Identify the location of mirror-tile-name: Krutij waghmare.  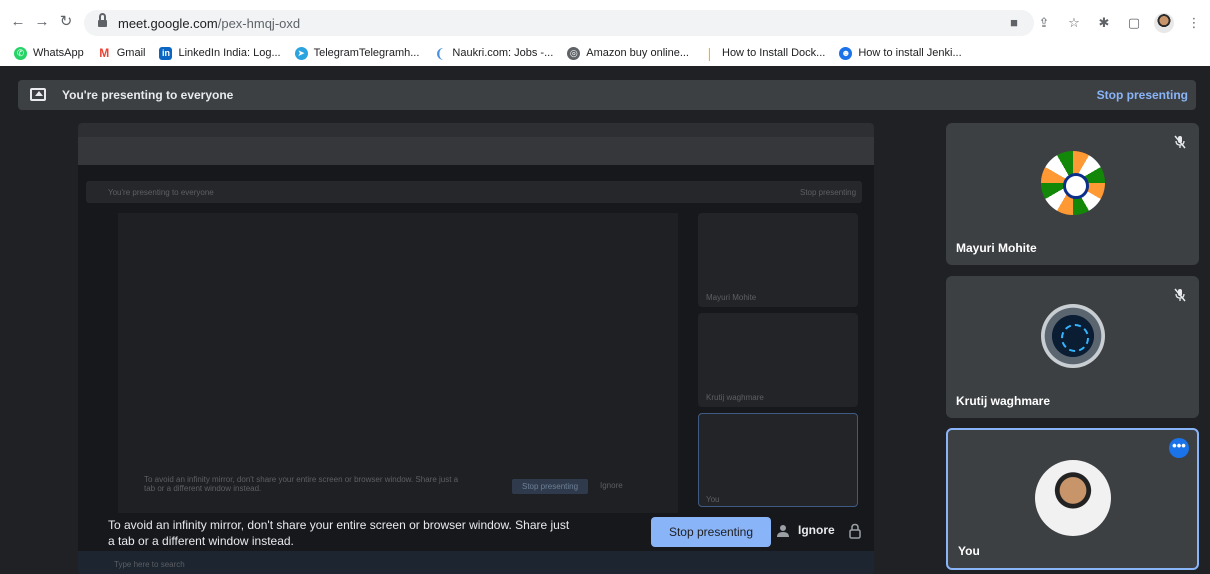
(735, 397).